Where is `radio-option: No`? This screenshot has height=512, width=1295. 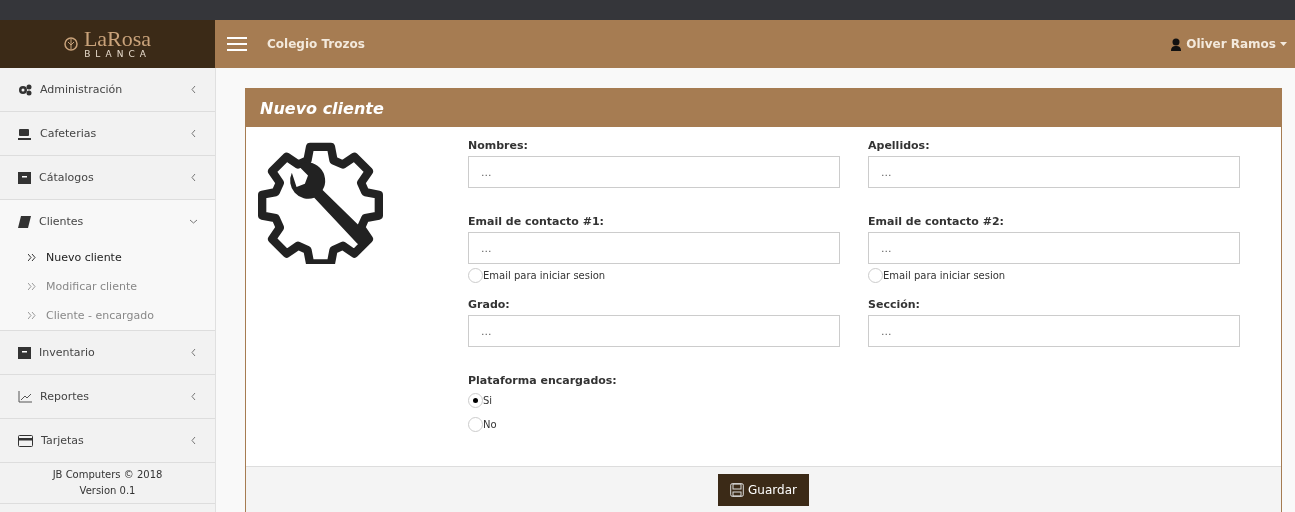 radio-option: No is located at coordinates (874, 424).